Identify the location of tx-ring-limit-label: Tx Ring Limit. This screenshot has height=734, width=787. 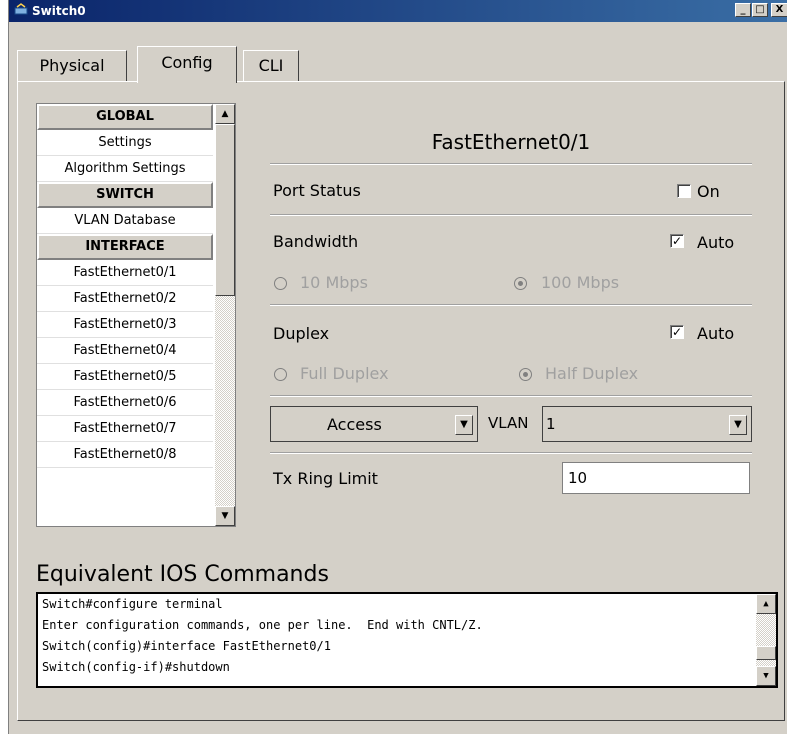
(325, 478).